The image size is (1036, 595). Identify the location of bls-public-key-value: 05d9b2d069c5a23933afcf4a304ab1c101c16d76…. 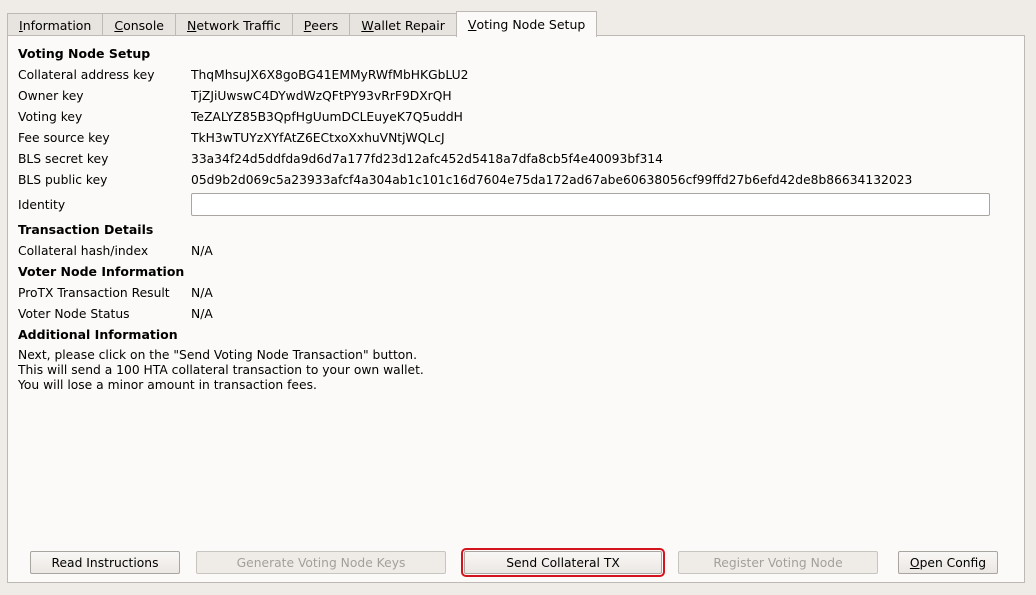
(552, 180).